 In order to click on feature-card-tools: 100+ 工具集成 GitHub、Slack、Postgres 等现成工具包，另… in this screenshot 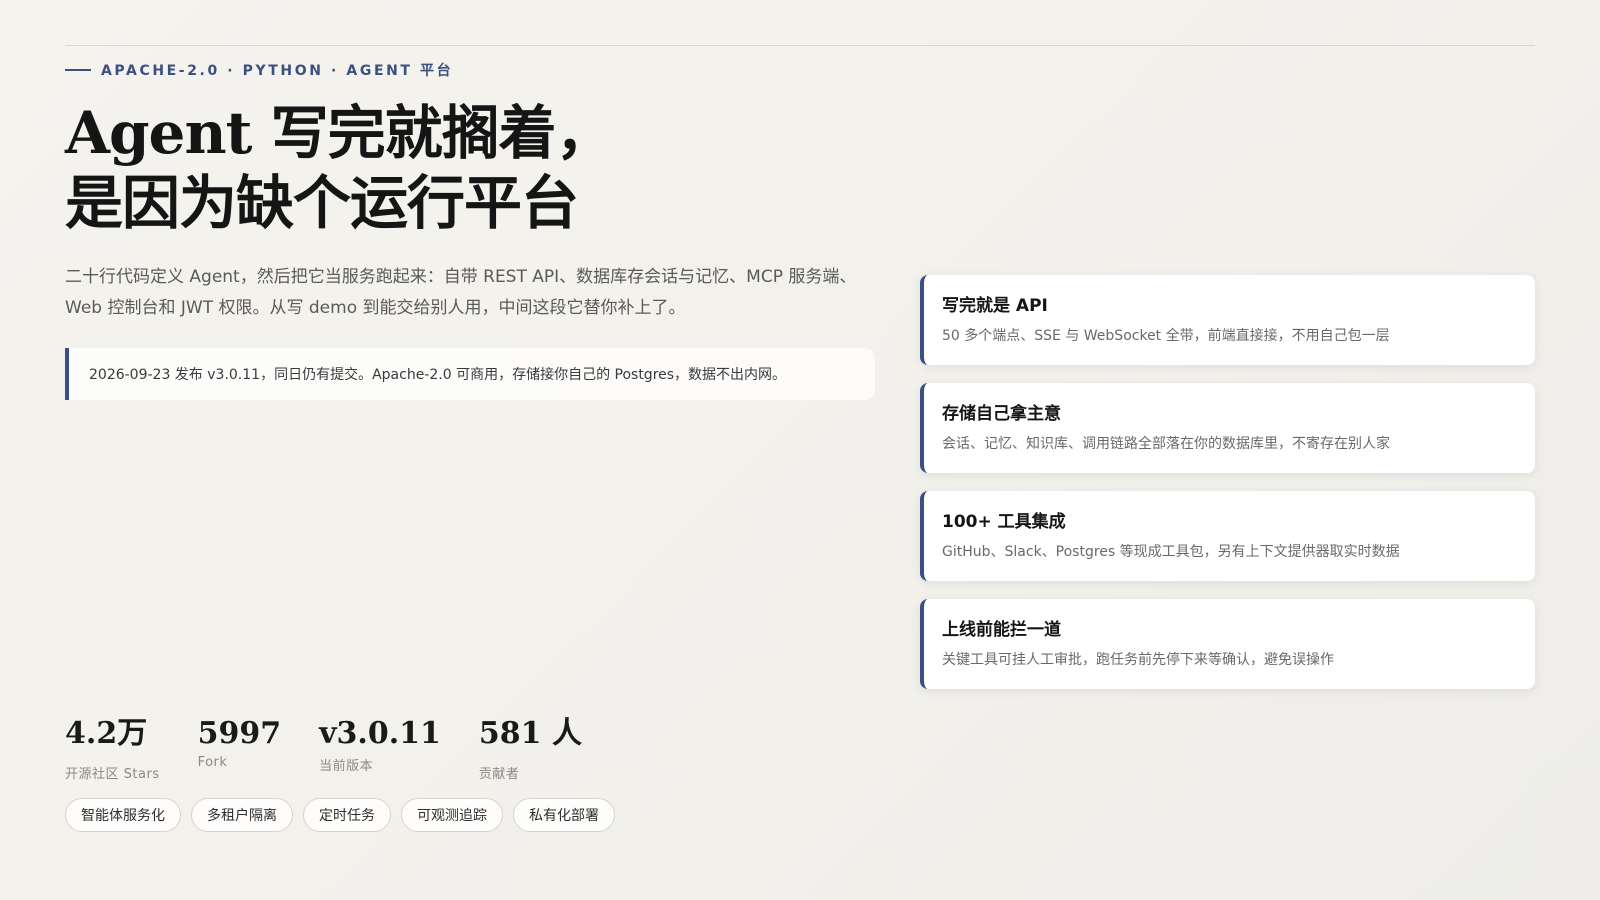, I will do `click(1227, 536)`.